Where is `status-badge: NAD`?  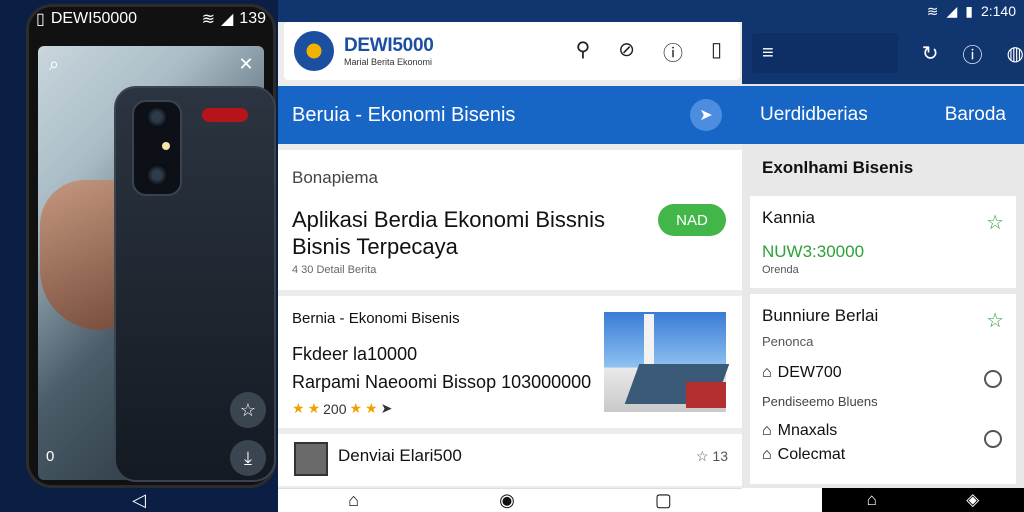 status-badge: NAD is located at coordinates (692, 220).